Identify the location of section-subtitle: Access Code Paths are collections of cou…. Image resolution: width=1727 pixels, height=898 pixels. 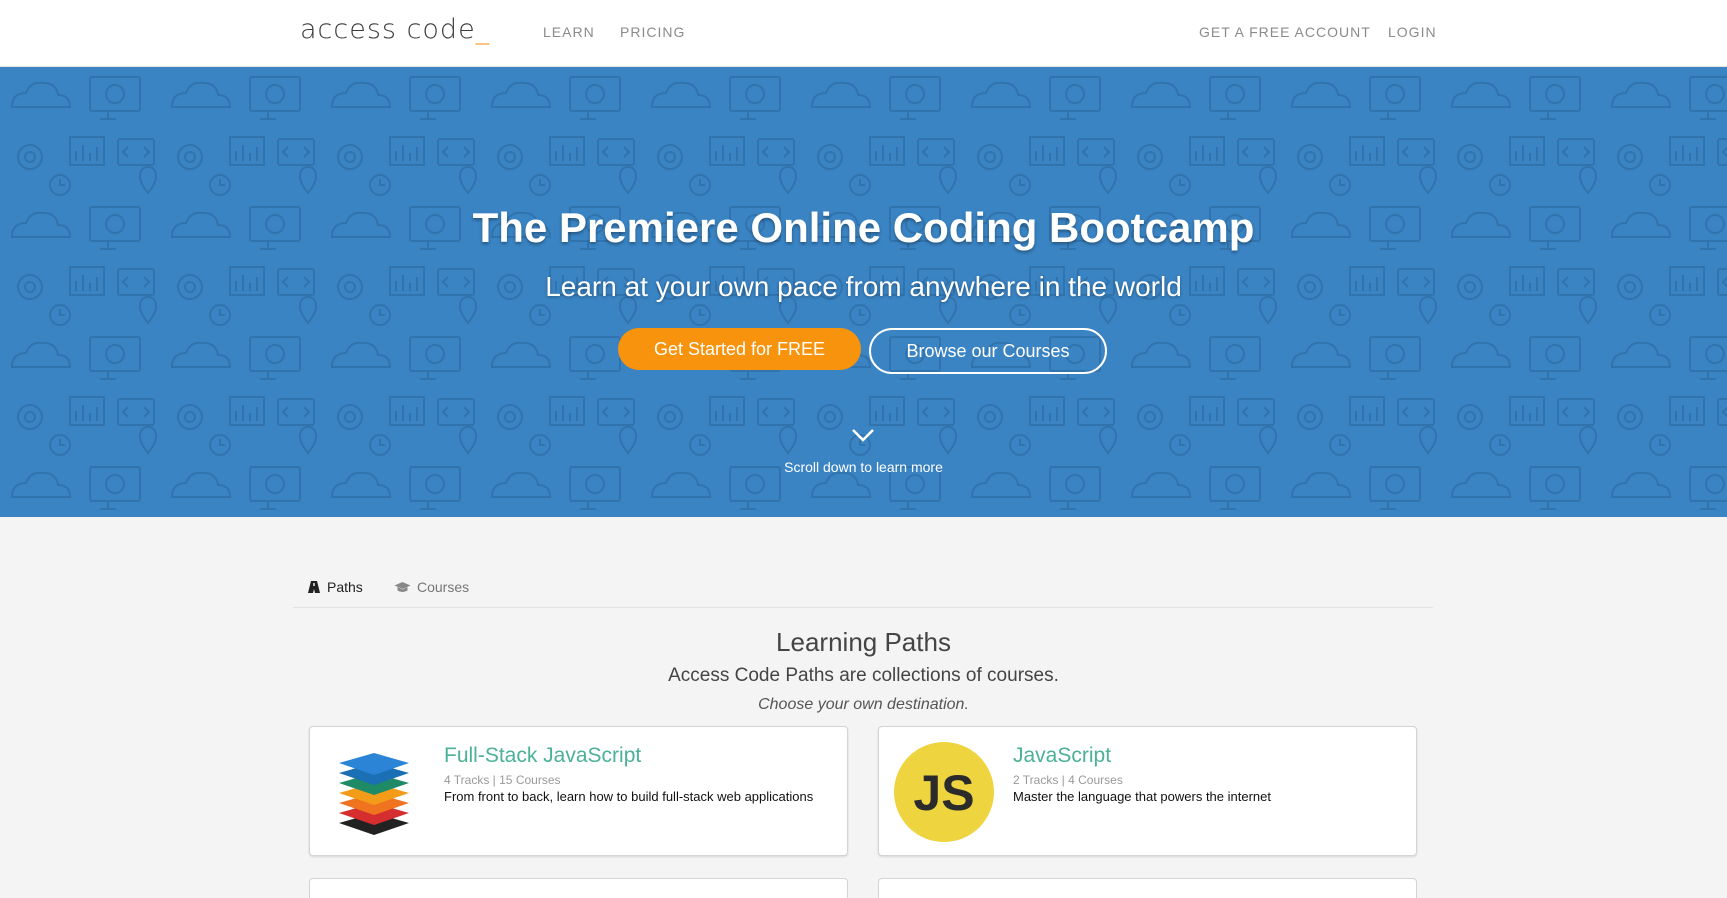
(863, 675).